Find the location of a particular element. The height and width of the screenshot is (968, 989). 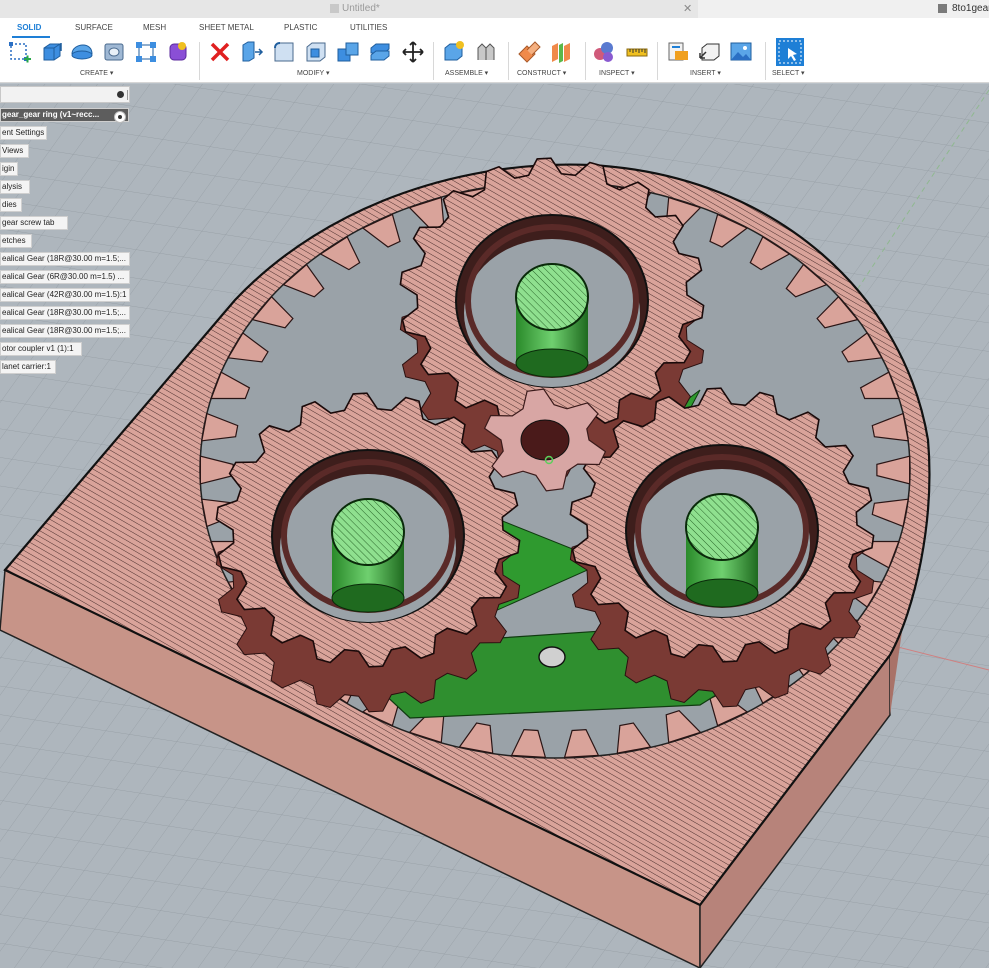

delete-icon is located at coordinates (220, 52).